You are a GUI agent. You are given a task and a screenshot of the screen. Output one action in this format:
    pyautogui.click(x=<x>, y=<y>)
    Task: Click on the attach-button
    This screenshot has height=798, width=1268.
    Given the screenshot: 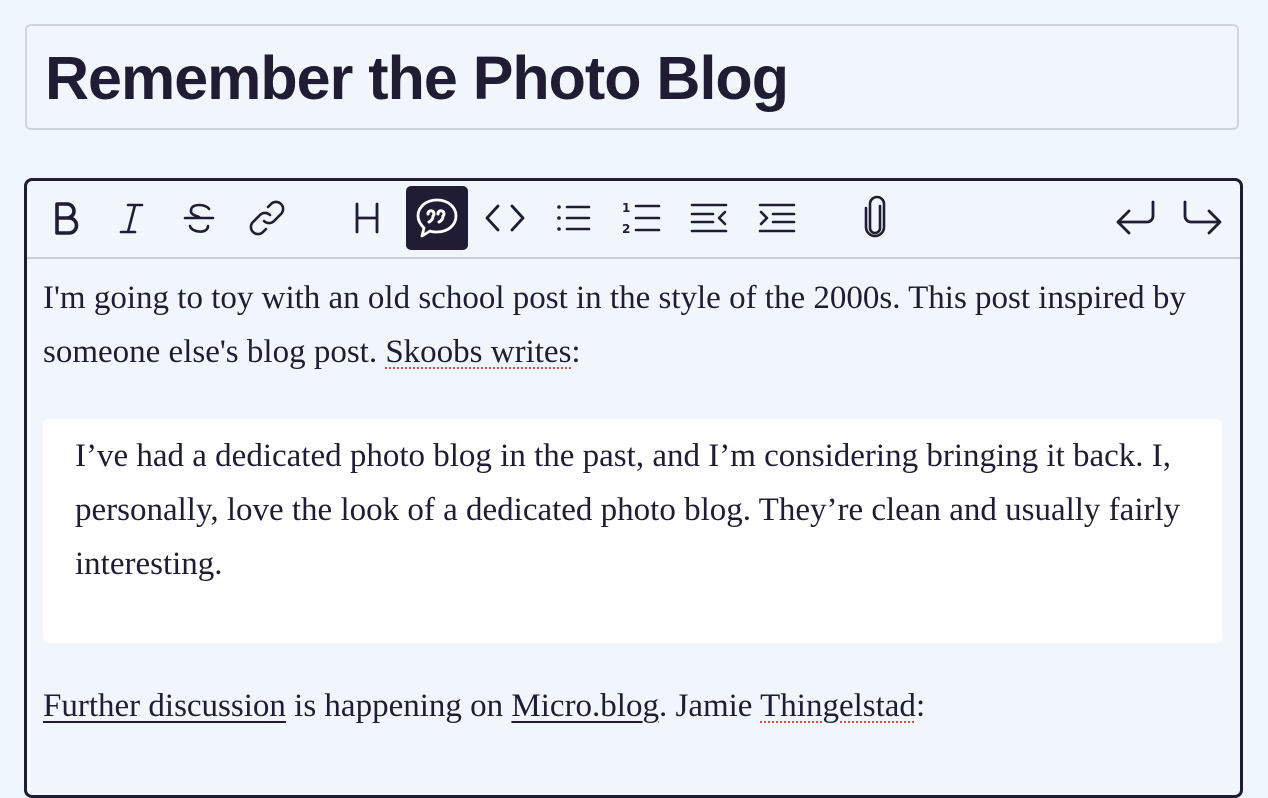 What is the action you would take?
    pyautogui.click(x=875, y=218)
    